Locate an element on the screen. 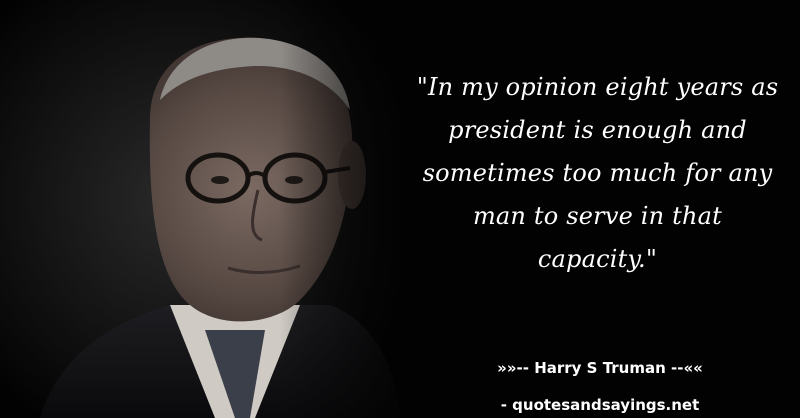  quote-author: »»-- Harry S Truman --«« is located at coordinates (600, 368).